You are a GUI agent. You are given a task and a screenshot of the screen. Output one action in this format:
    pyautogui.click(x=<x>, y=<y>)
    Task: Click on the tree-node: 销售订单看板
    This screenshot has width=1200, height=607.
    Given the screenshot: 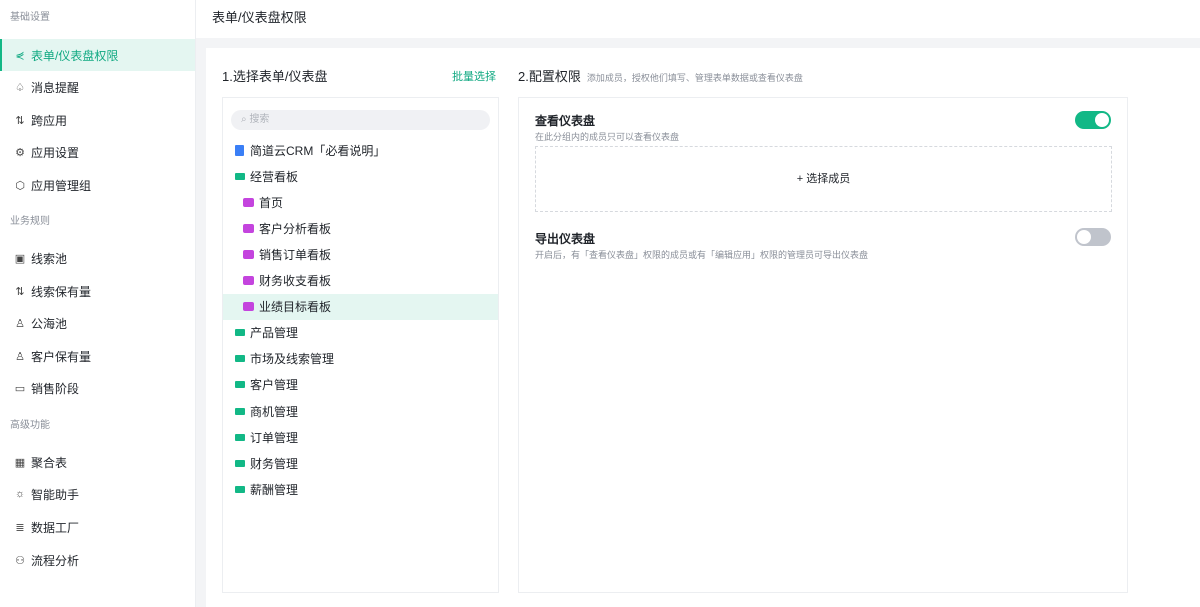 What is the action you would take?
    pyautogui.click(x=360, y=254)
    